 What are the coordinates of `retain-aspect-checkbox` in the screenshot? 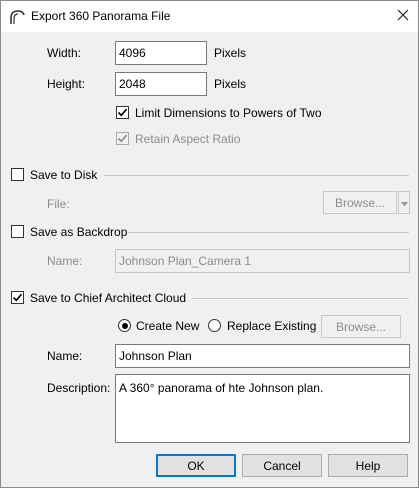 It's located at (122, 138).